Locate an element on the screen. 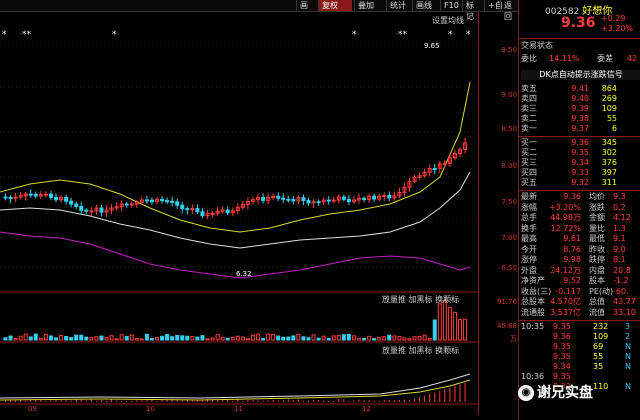 The width and height of the screenshot is (640, 420). stat-value: 24.12万 is located at coordinates (565, 270).